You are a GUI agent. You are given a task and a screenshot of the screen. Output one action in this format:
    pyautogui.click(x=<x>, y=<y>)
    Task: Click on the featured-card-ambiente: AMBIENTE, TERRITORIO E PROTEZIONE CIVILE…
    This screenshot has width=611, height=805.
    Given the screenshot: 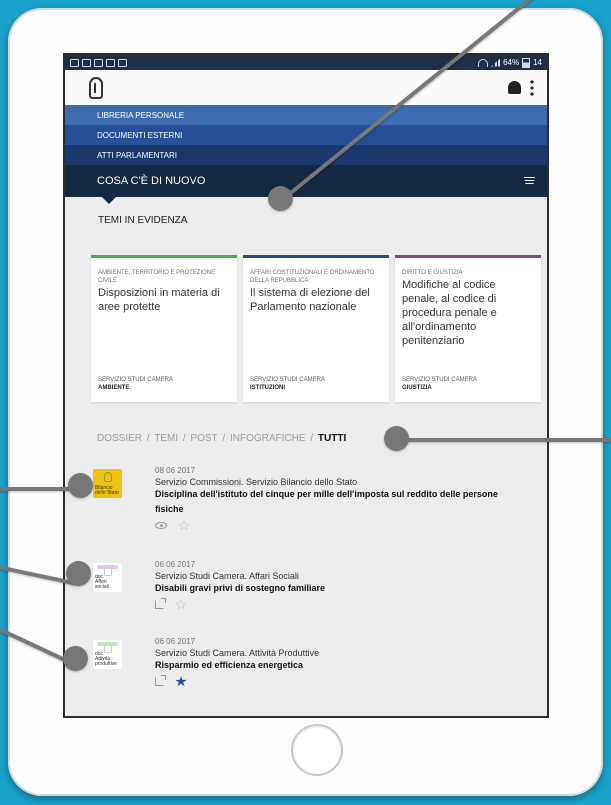 What is the action you would take?
    pyautogui.click(x=164, y=328)
    